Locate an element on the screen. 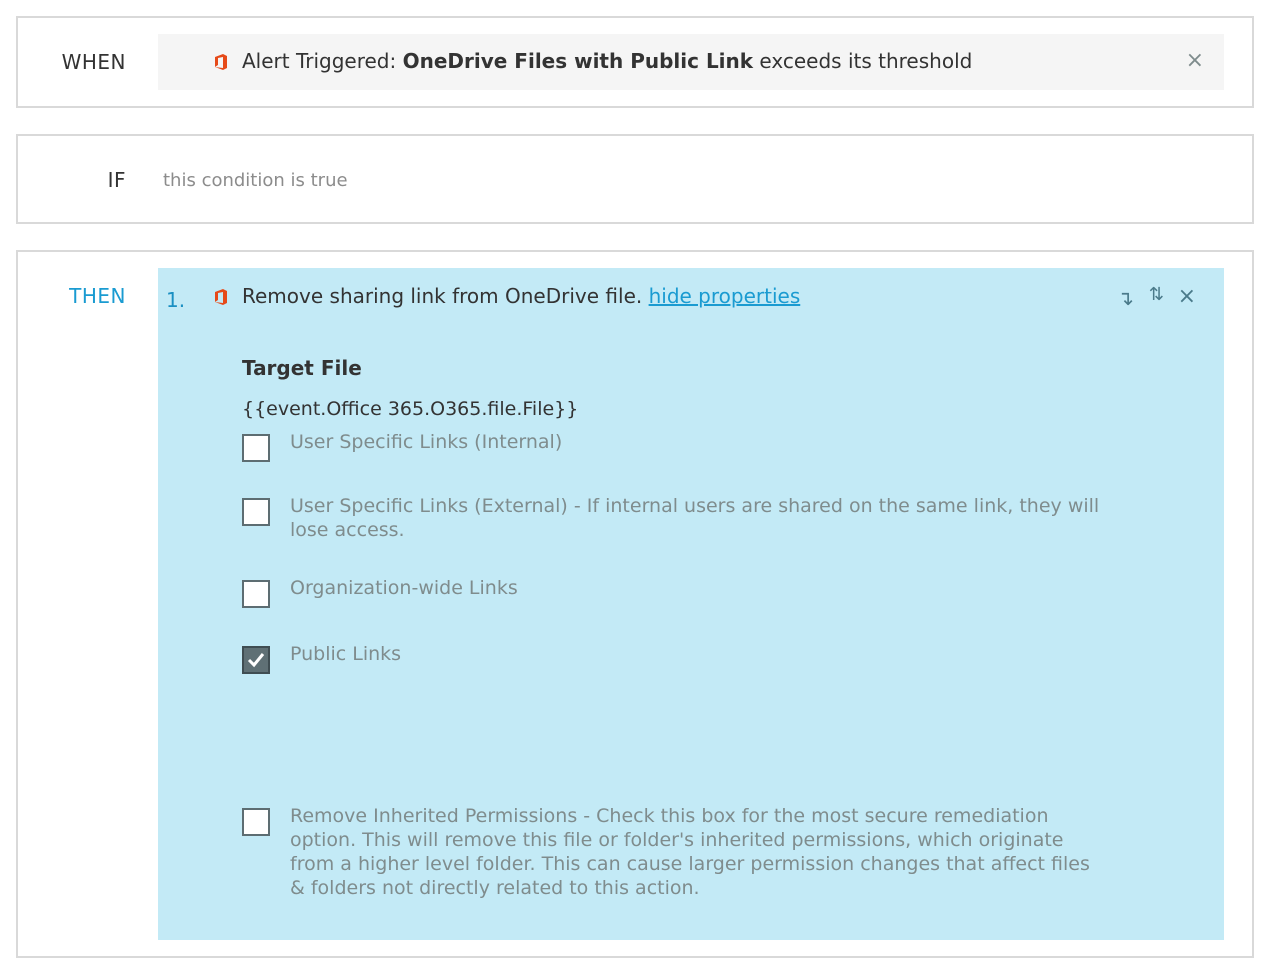  then-label: THEN is located at coordinates (97, 296).